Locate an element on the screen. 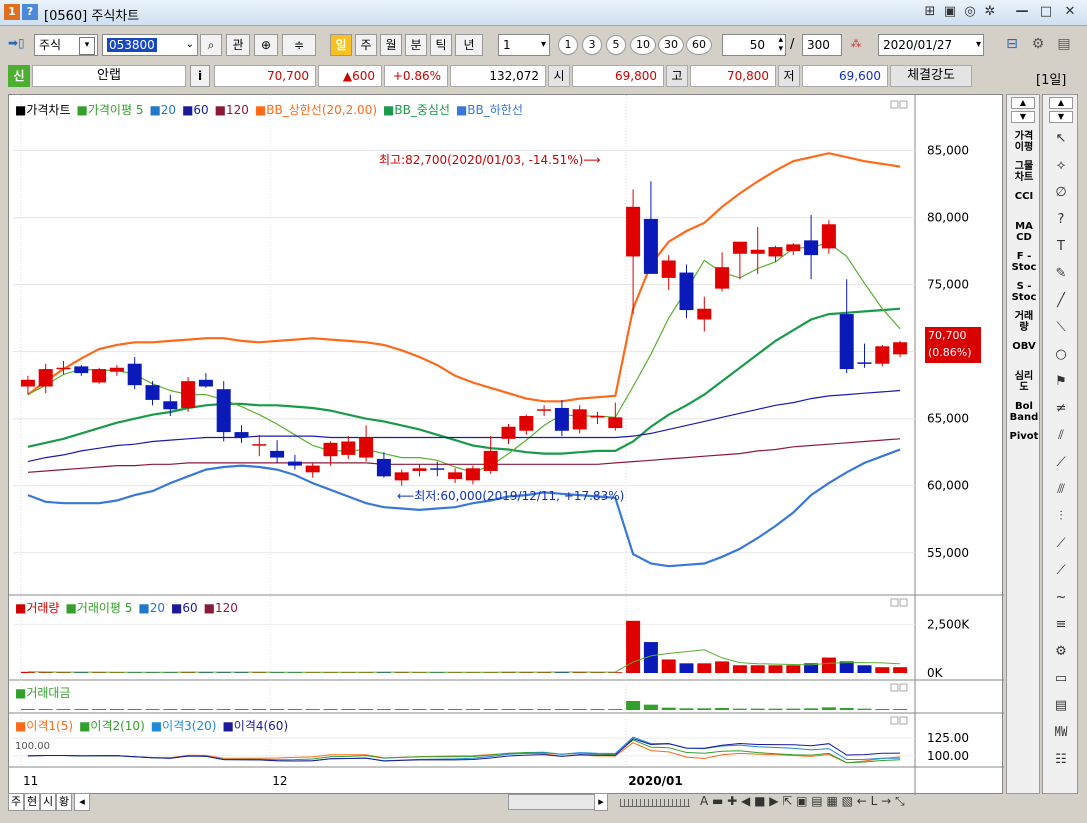  interval-5-button: 5 is located at coordinates (616, 45).